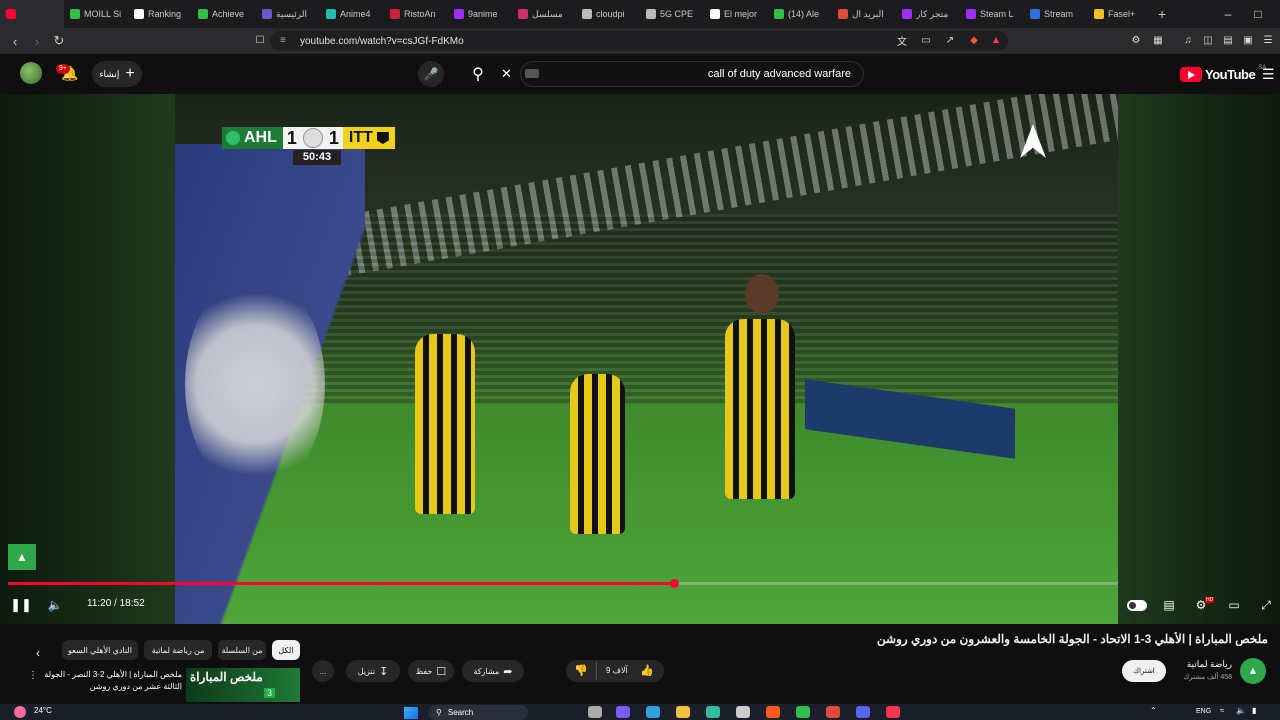 The image size is (1280, 720). I want to click on windows-start-icon, so click(411, 713).